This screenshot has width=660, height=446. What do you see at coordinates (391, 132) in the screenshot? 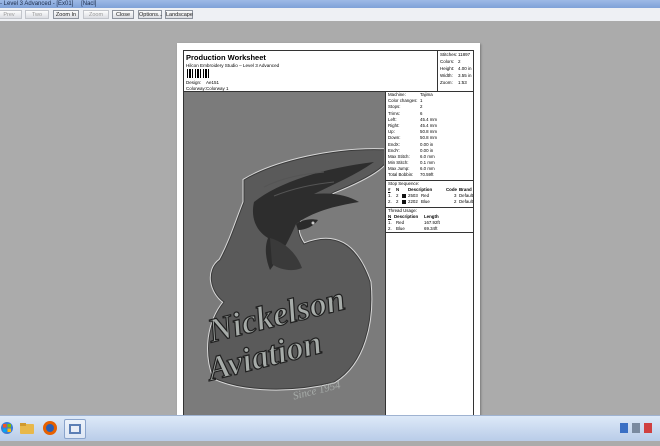
I see `info-label: Up:` at bounding box center [391, 132].